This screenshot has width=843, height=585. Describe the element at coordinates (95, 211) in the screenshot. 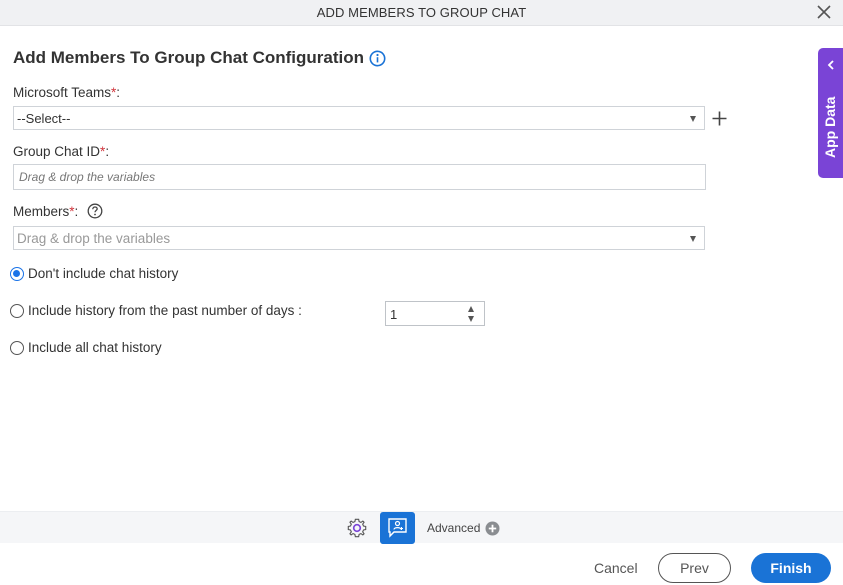

I see `question-circle-icon` at that location.